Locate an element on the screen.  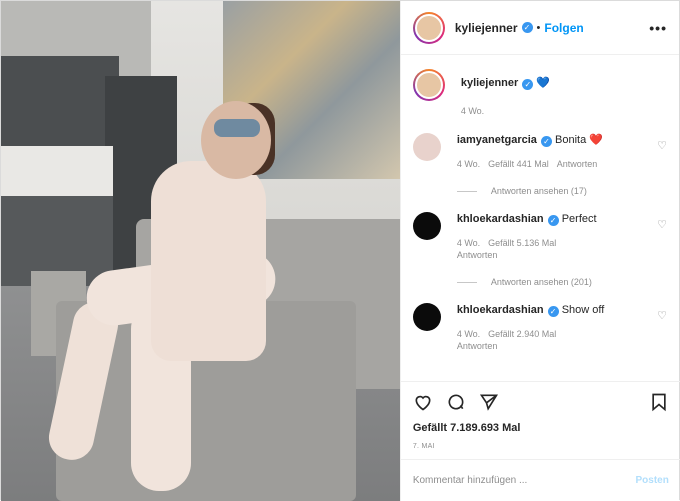
post-button: Posten is located at coordinates (651, 480).